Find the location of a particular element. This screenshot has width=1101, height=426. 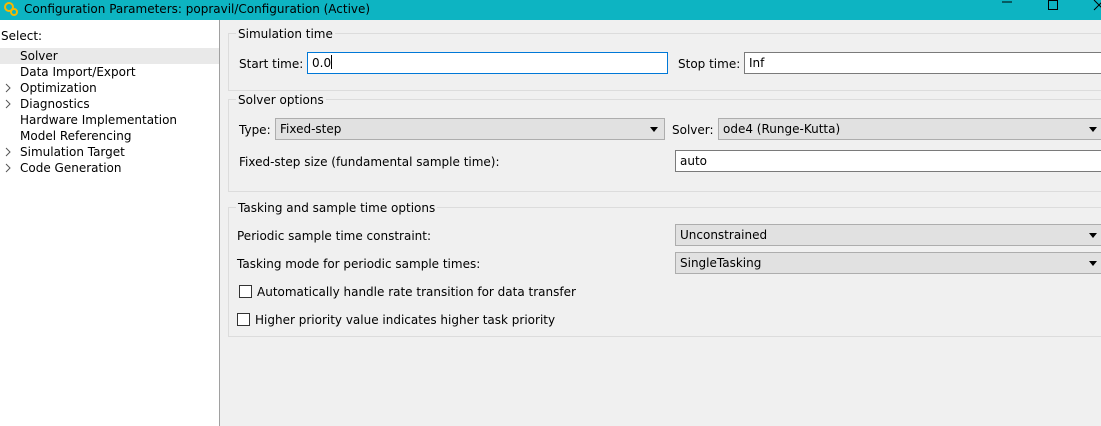

tree-item-data-import-export: Data Import/Export is located at coordinates (109, 72).